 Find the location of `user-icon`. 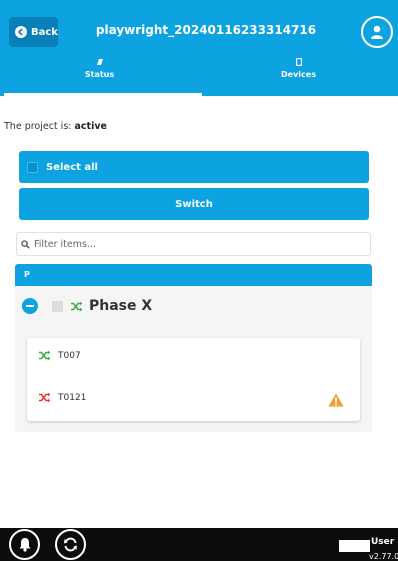

user-icon is located at coordinates (377, 32).